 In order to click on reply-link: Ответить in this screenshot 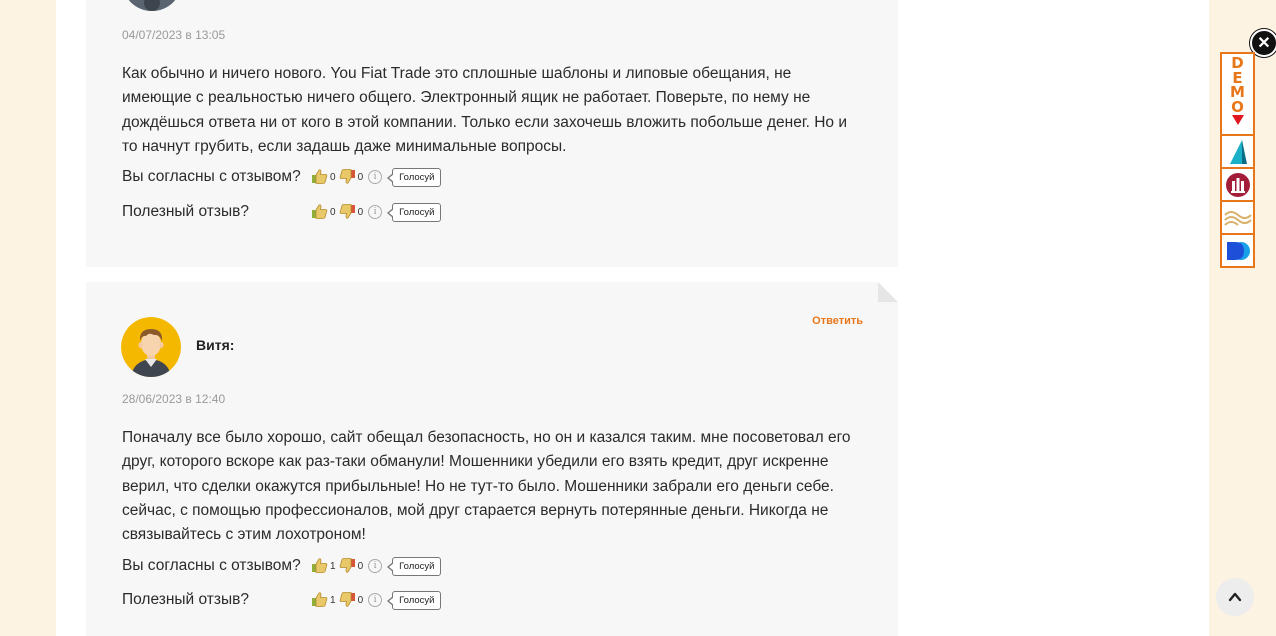, I will do `click(837, 321)`.